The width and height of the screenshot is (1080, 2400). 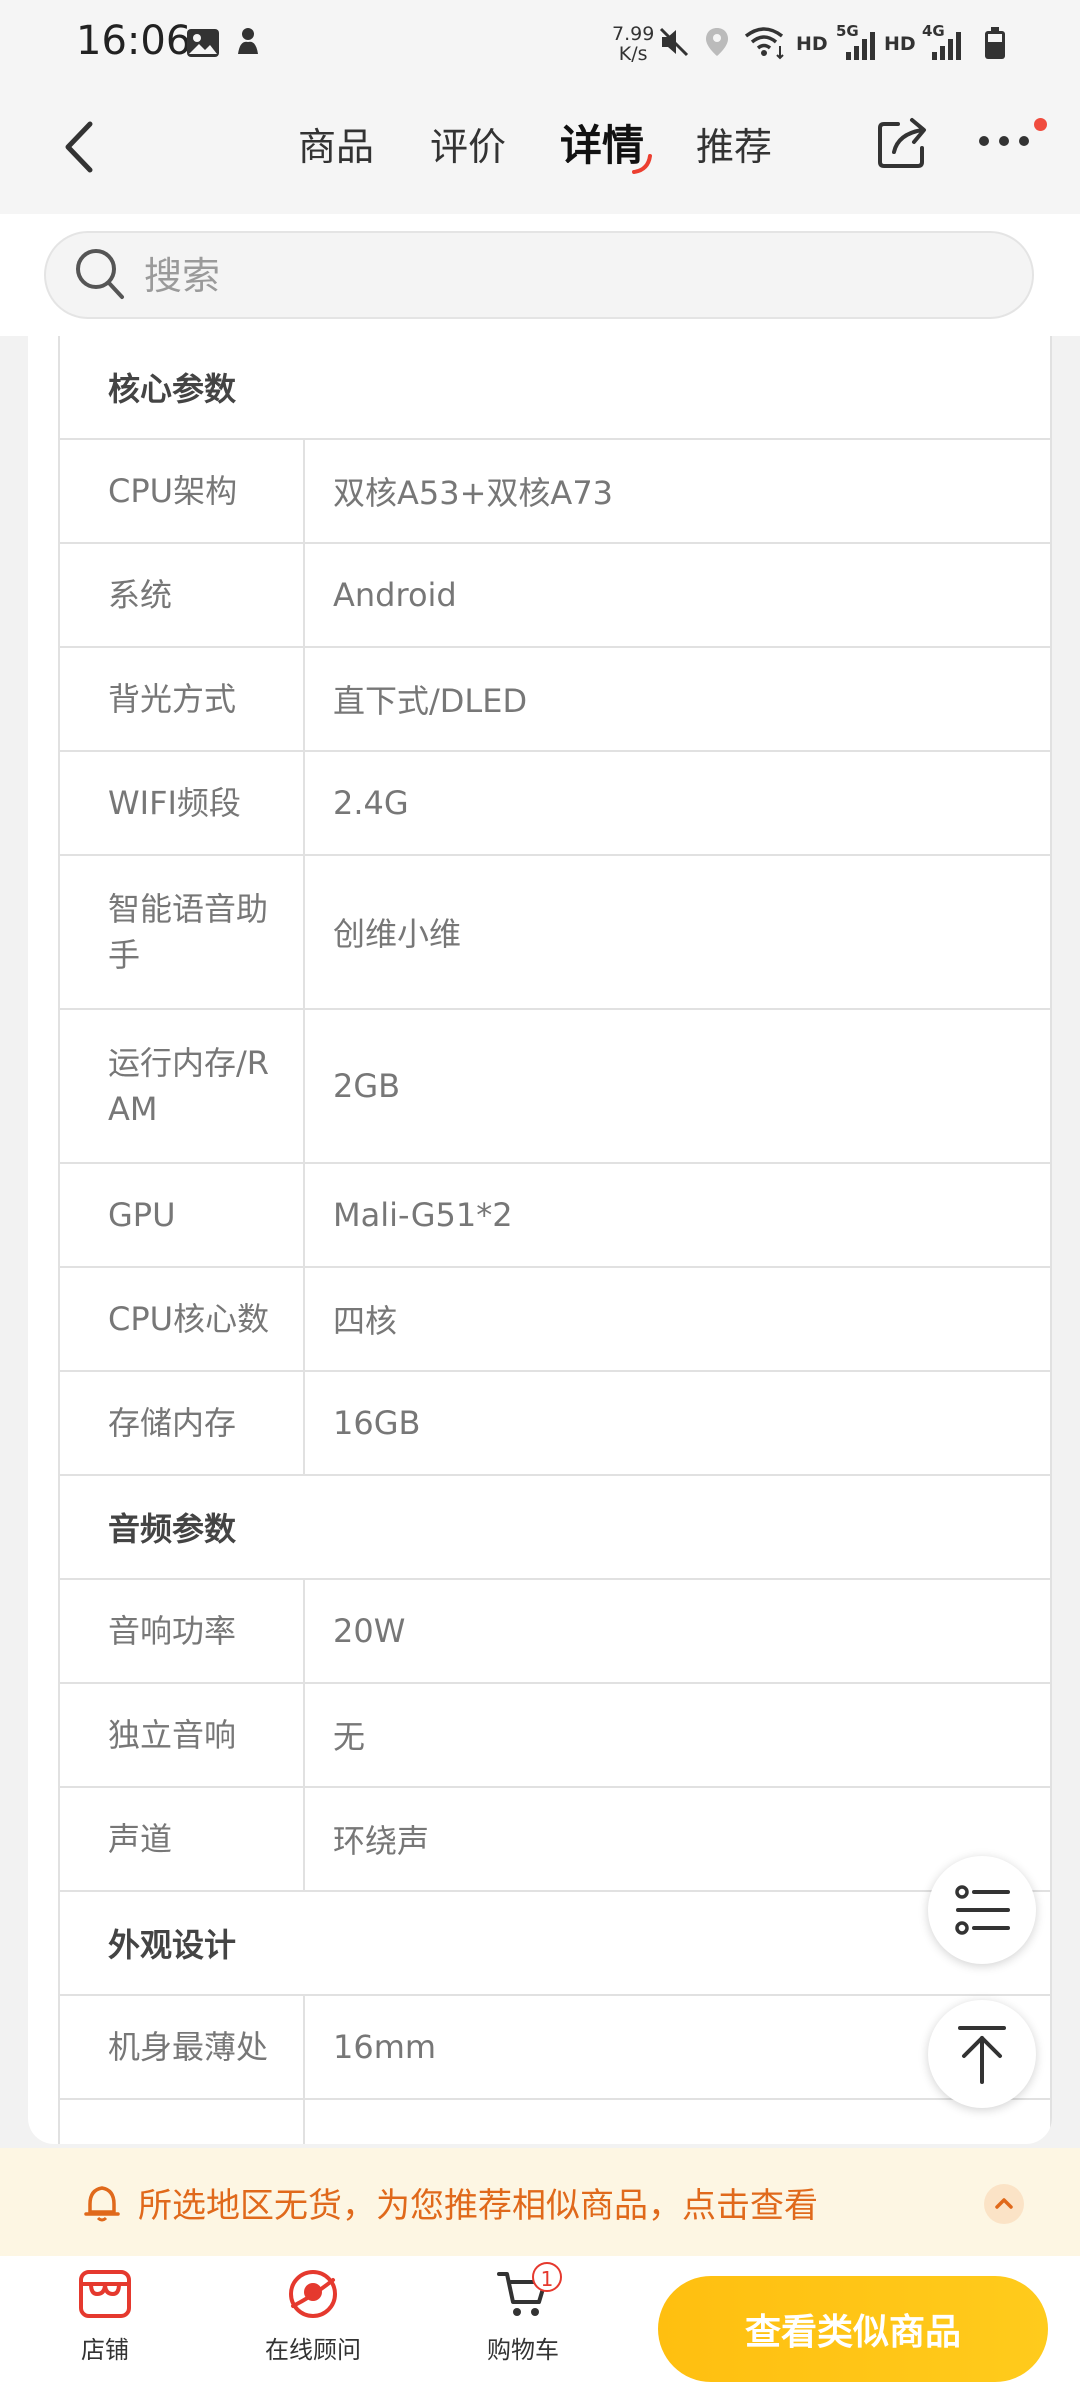 I want to click on search-icon, so click(x=100, y=274).